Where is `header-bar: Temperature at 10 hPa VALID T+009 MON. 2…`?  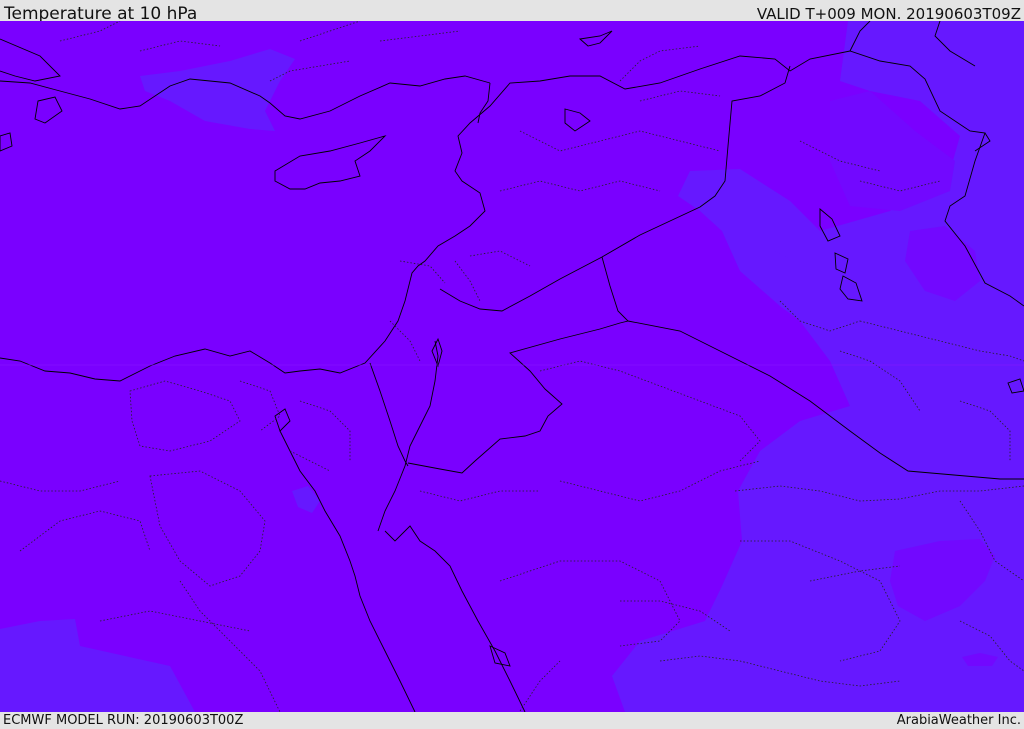 header-bar: Temperature at 10 hPa VALID T+009 MON. 2… is located at coordinates (512, 12).